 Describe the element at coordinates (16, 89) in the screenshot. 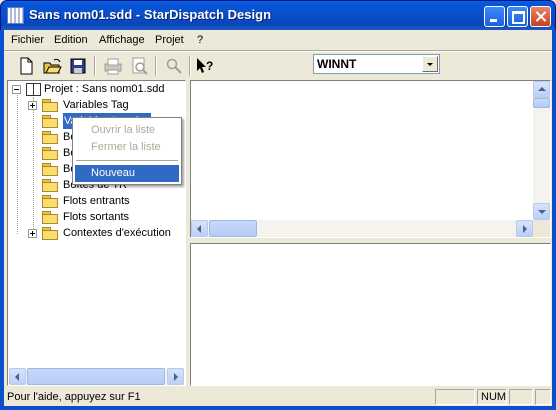

I see `collapse-icon` at that location.